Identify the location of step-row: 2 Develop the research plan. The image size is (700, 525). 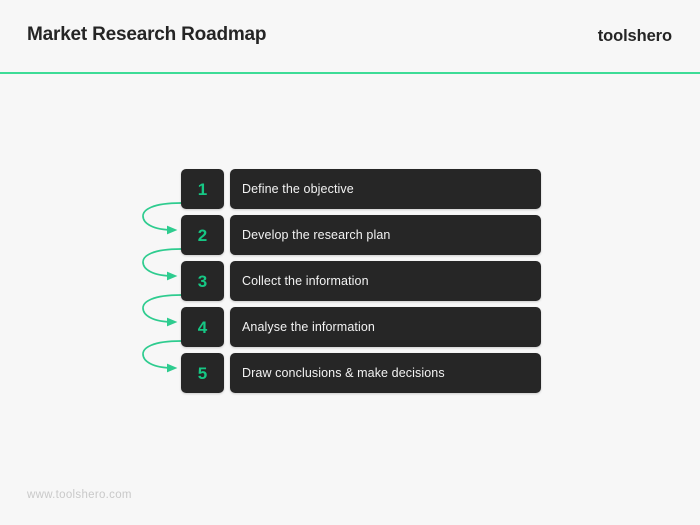
(361, 235).